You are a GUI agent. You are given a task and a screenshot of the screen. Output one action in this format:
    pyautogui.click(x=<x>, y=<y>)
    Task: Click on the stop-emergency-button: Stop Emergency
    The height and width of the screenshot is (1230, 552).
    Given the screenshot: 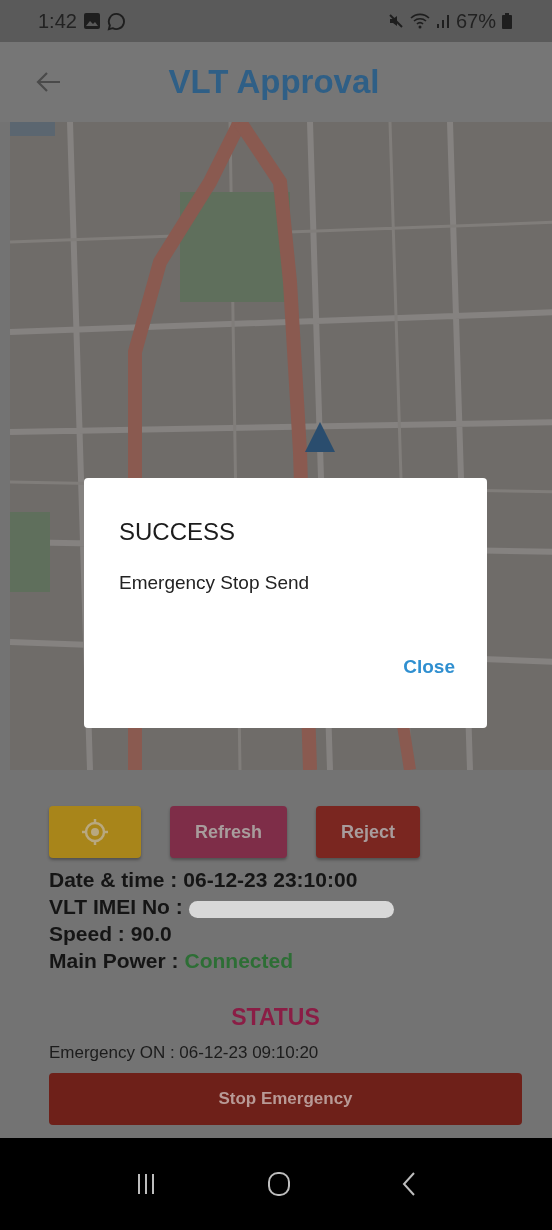 What is the action you would take?
    pyautogui.click(x=285, y=1099)
    